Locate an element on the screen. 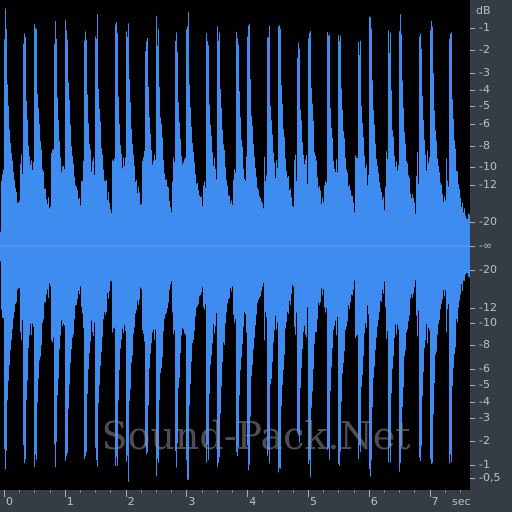 Image resolution: width=512 pixels, height=512 pixels. time-label: 5 is located at coordinates (313, 501).